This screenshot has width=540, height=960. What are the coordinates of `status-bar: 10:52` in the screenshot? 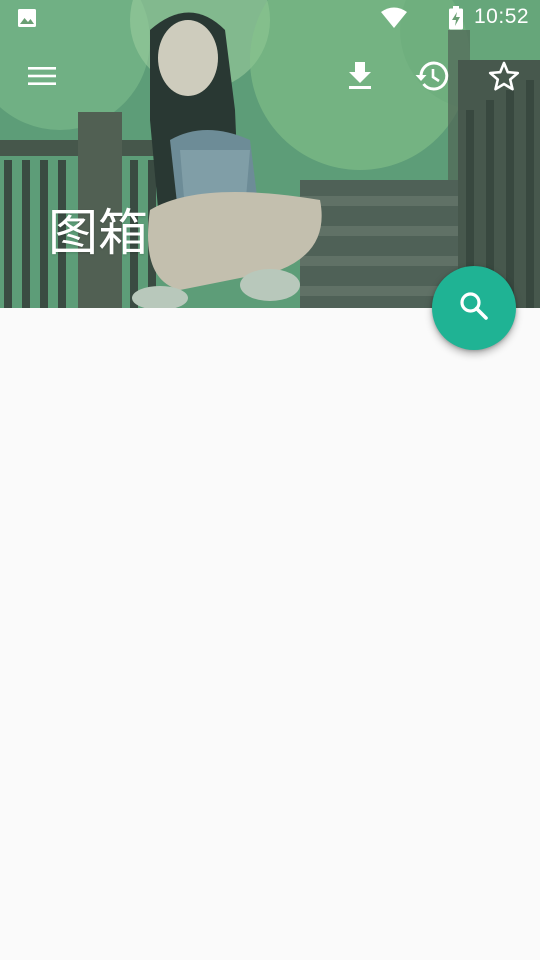 It's located at (270, 18).